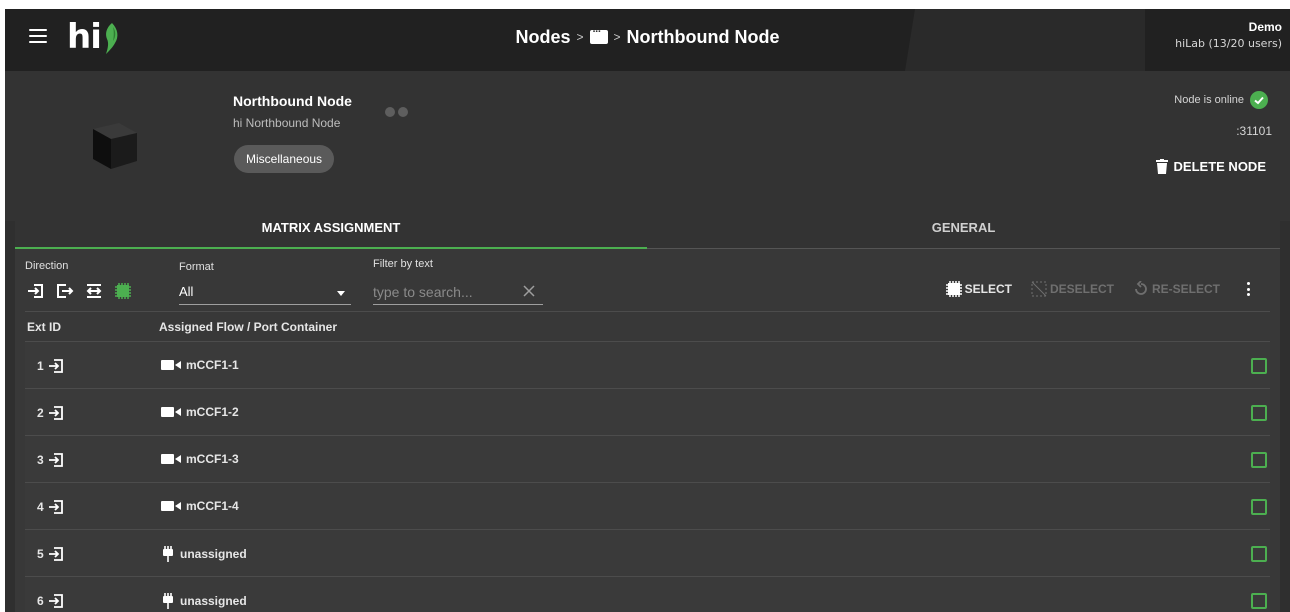  I want to click on category-chip: Miscellaneous, so click(284, 159).